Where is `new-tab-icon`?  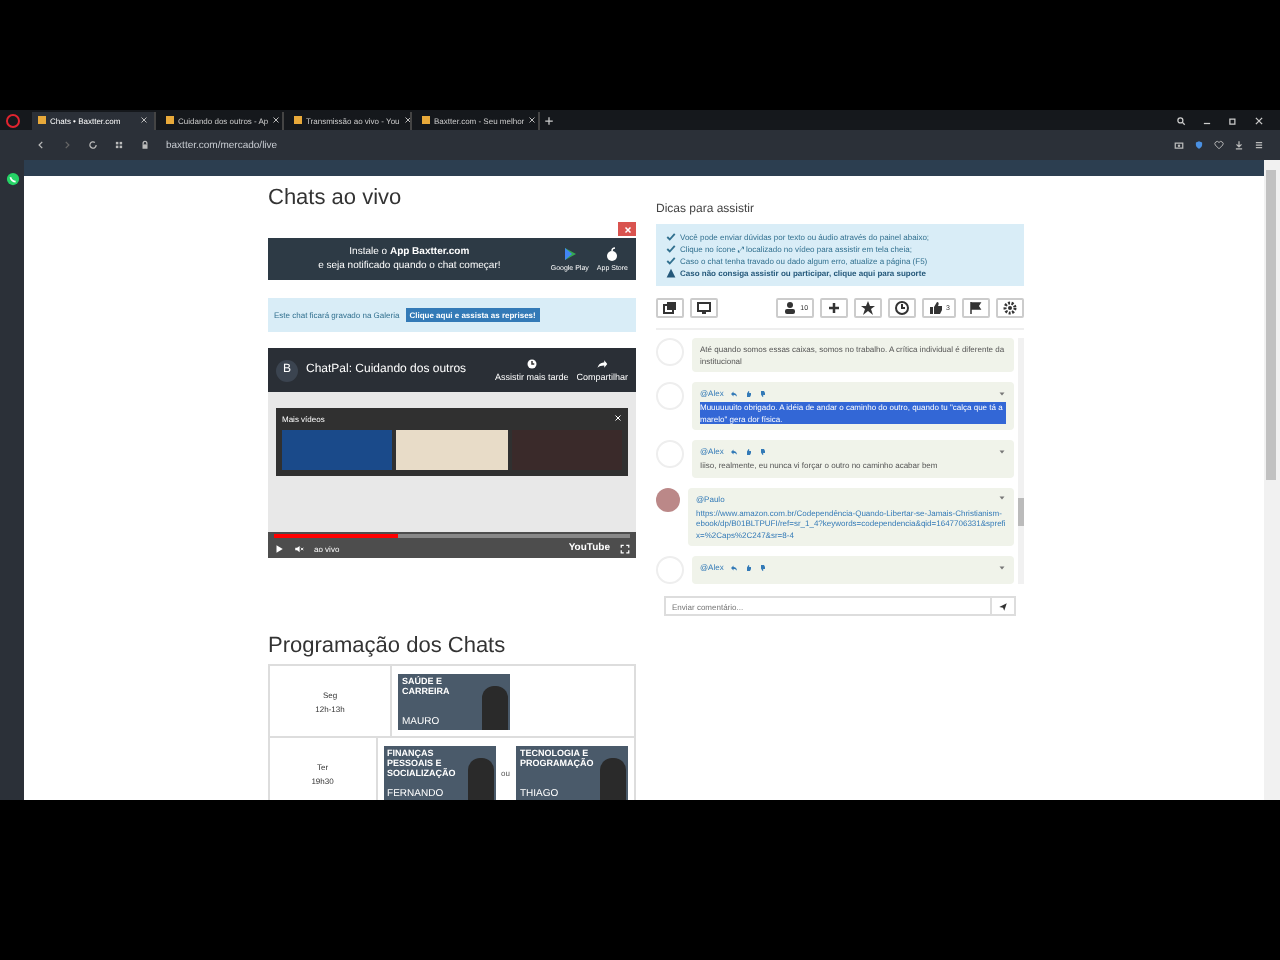 new-tab-icon is located at coordinates (549, 120).